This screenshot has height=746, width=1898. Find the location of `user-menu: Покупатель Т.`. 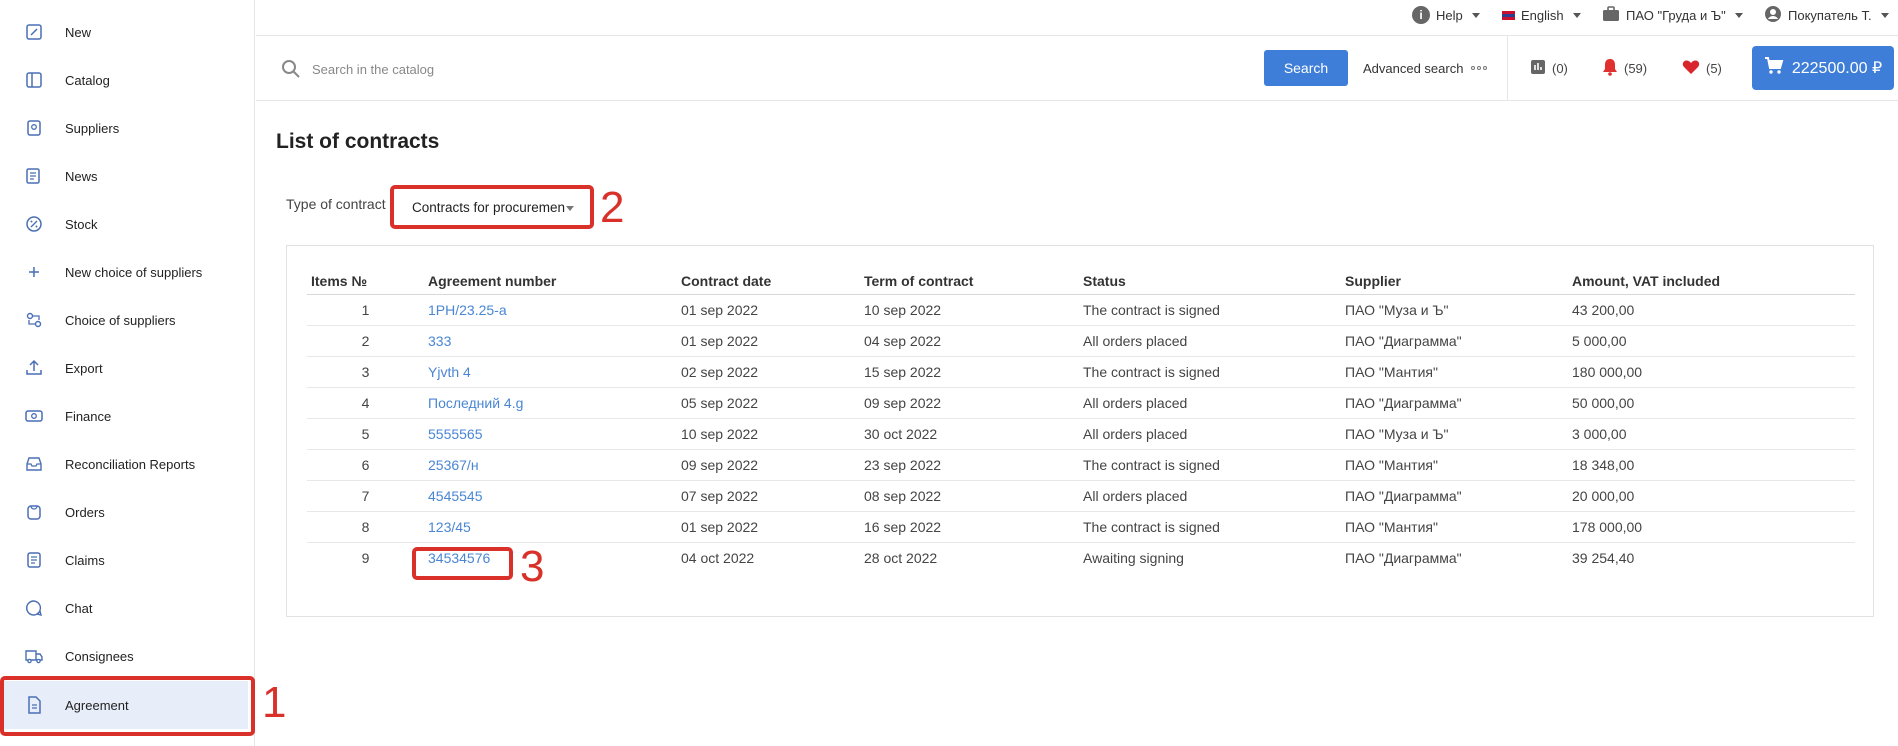

user-menu: Покупатель Т. is located at coordinates (1826, 15).